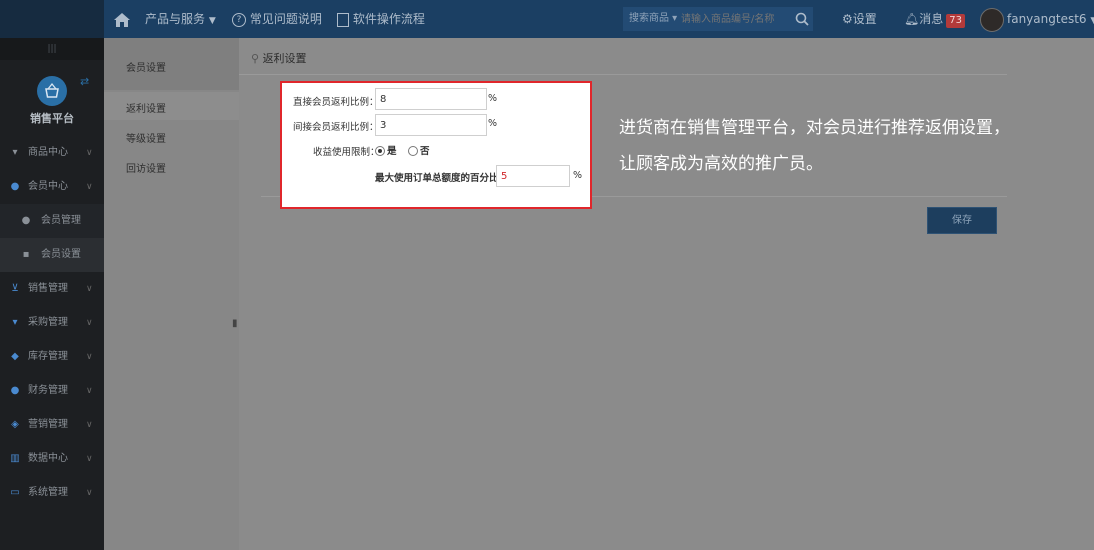  What do you see at coordinates (15, 152) in the screenshot?
I see `basket-icon: ▾` at bounding box center [15, 152].